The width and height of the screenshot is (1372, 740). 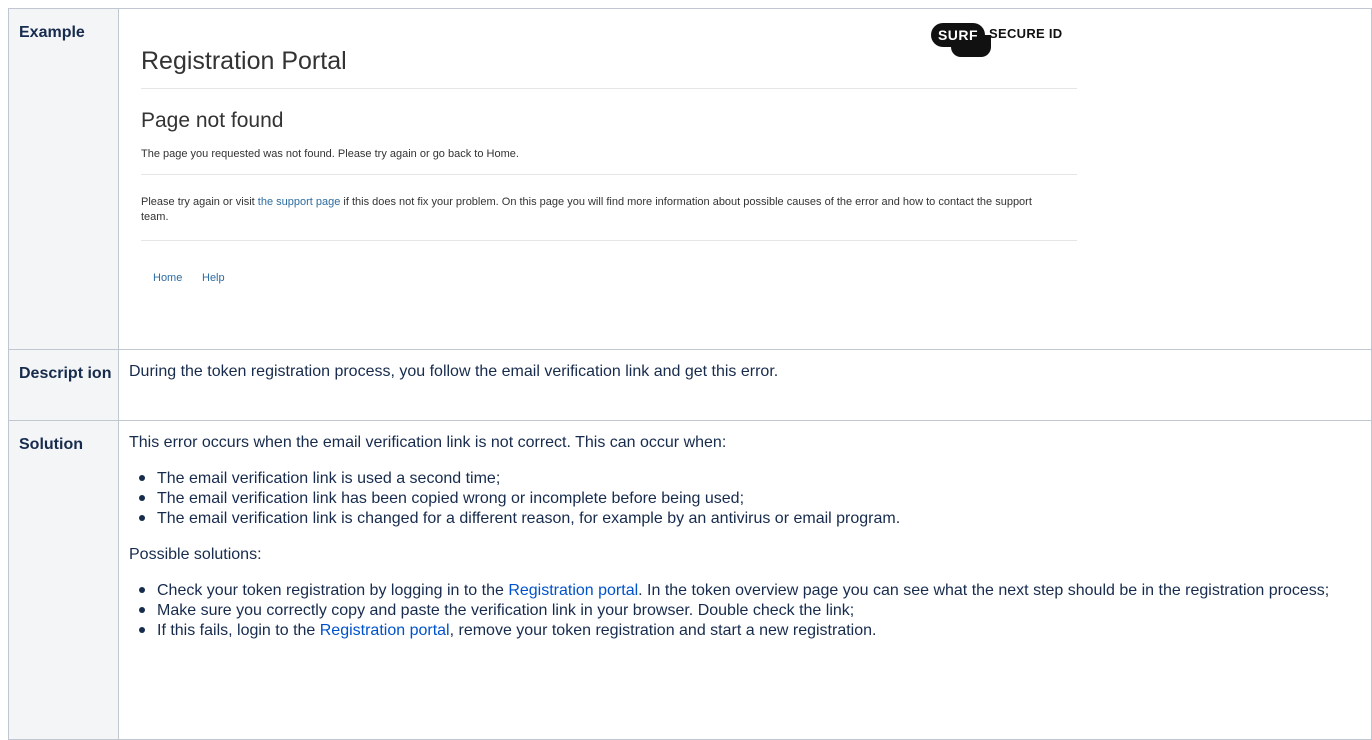 I want to click on header-divider, so click(x=609, y=88).